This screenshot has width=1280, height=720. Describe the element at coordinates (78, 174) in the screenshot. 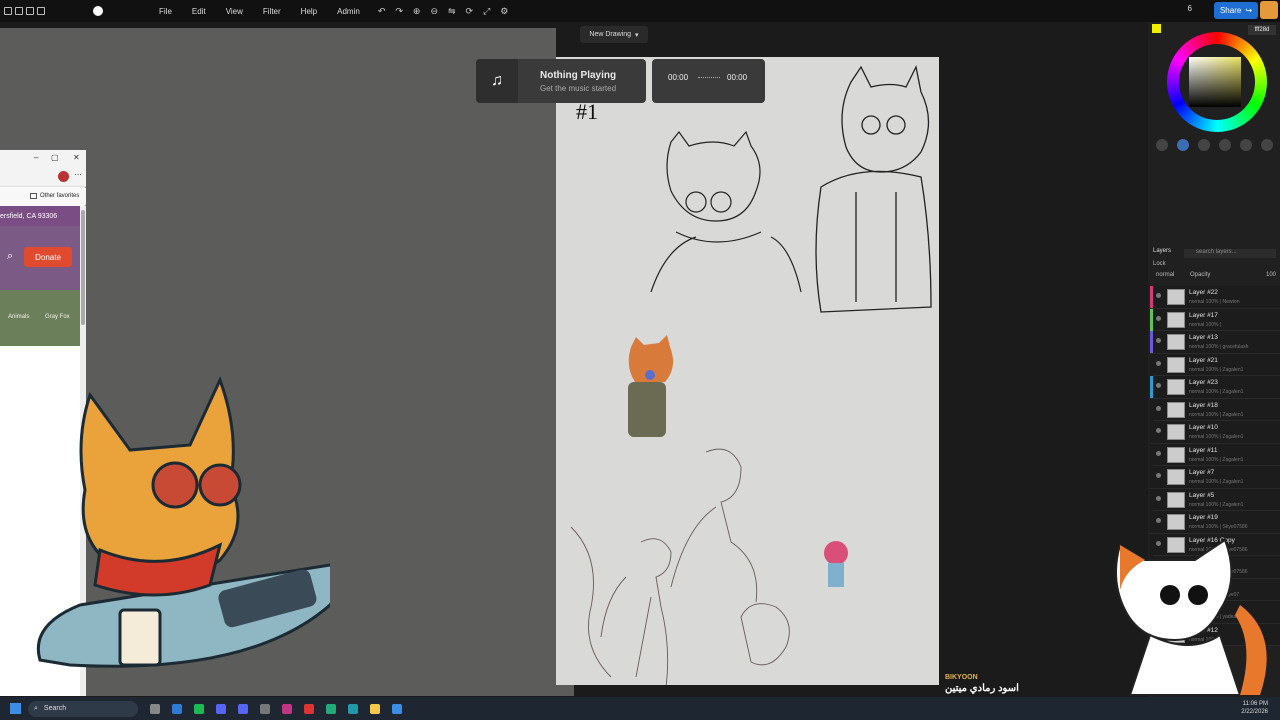

I see `more-icon: ⋯` at that location.